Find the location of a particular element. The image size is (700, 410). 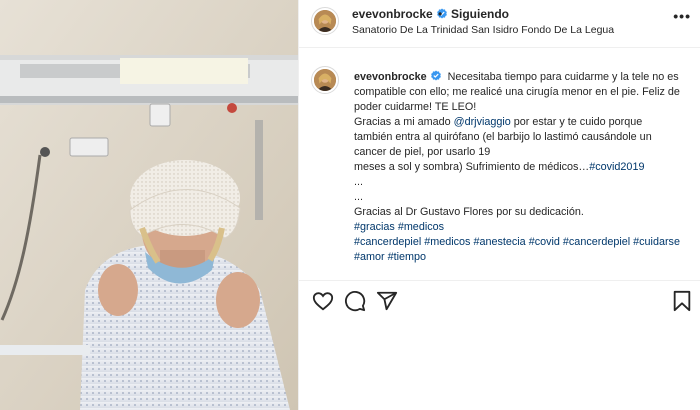

hashtag-link: #anestecia is located at coordinates (499, 242).